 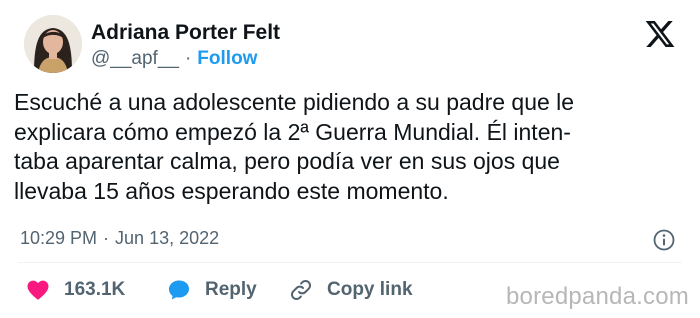 What do you see at coordinates (135, 59) in the screenshot?
I see `author-handle: @__apf__` at bounding box center [135, 59].